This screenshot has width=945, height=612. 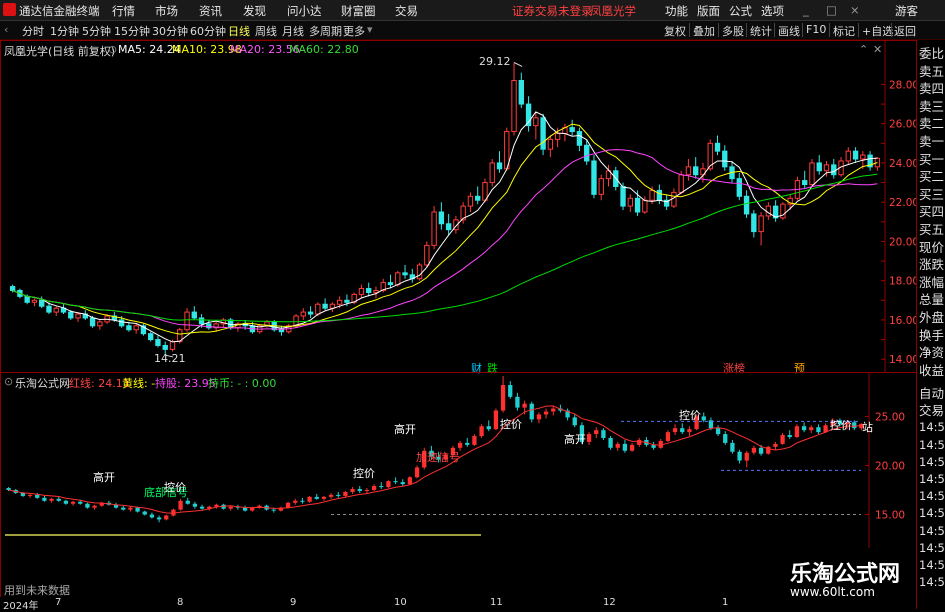 I want to click on period-tab-weekly: 周线, so click(x=266, y=31).